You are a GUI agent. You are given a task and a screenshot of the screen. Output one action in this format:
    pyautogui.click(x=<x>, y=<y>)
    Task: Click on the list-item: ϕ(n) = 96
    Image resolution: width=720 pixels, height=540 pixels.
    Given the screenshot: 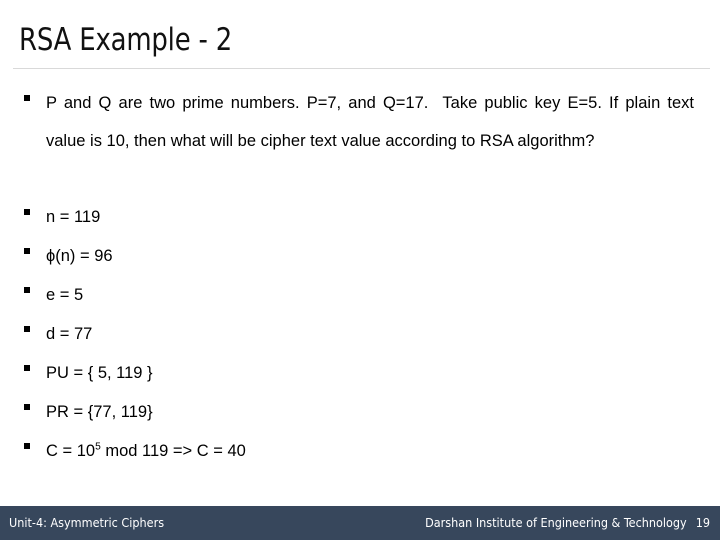 What is the action you would take?
    pyautogui.click(x=360, y=256)
    